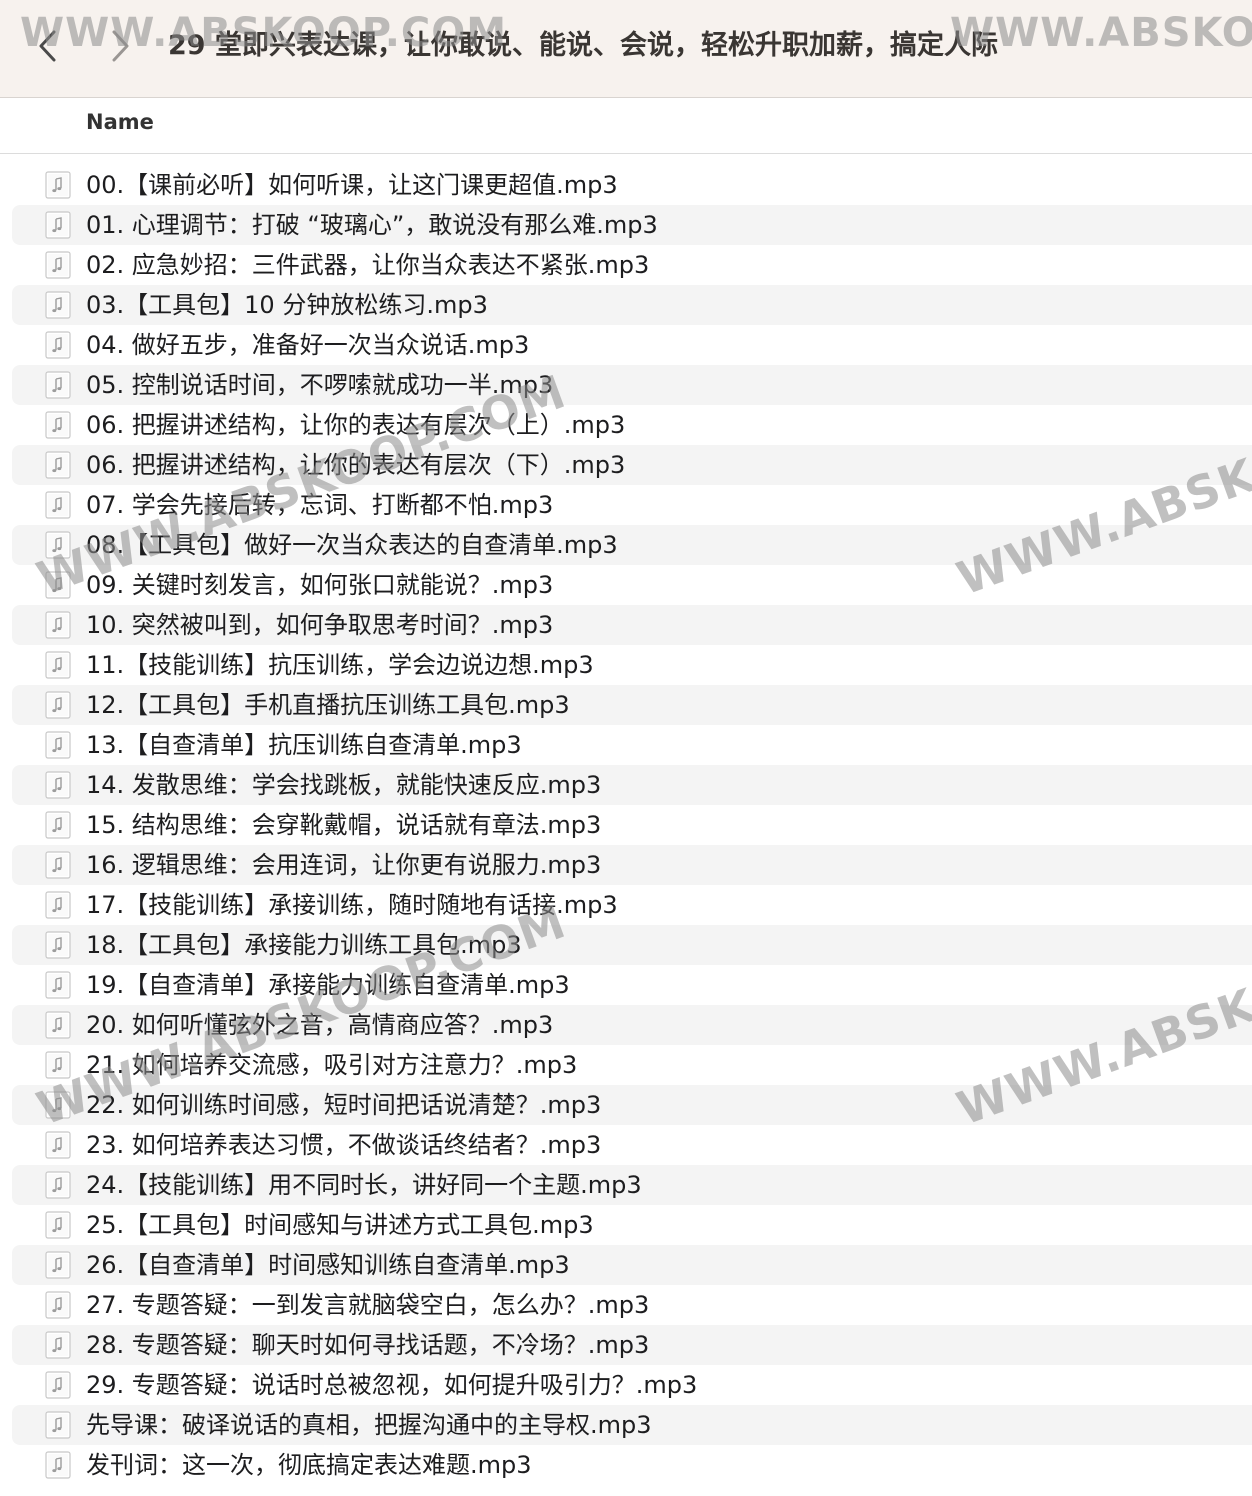 The image size is (1252, 1496). Describe the element at coordinates (332, 1065) in the screenshot. I see `file-name: 21. 如何培养交流感，吸引对方注意力？.mp3` at that location.